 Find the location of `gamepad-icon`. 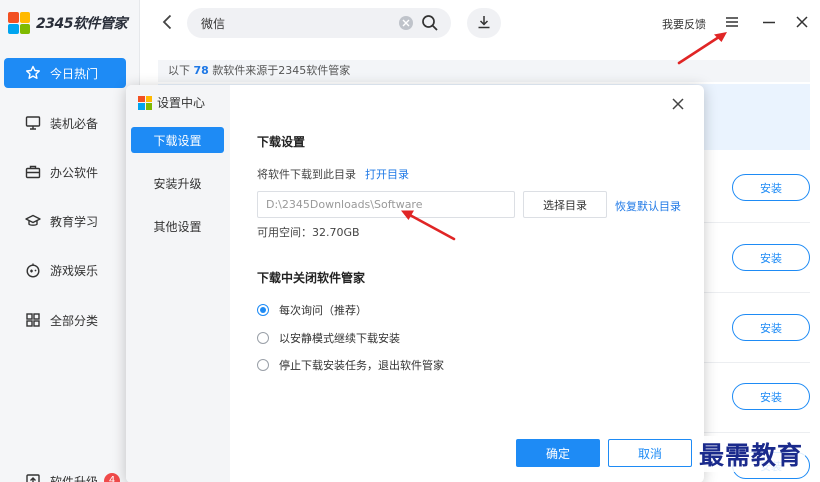

gamepad-icon is located at coordinates (33, 270).